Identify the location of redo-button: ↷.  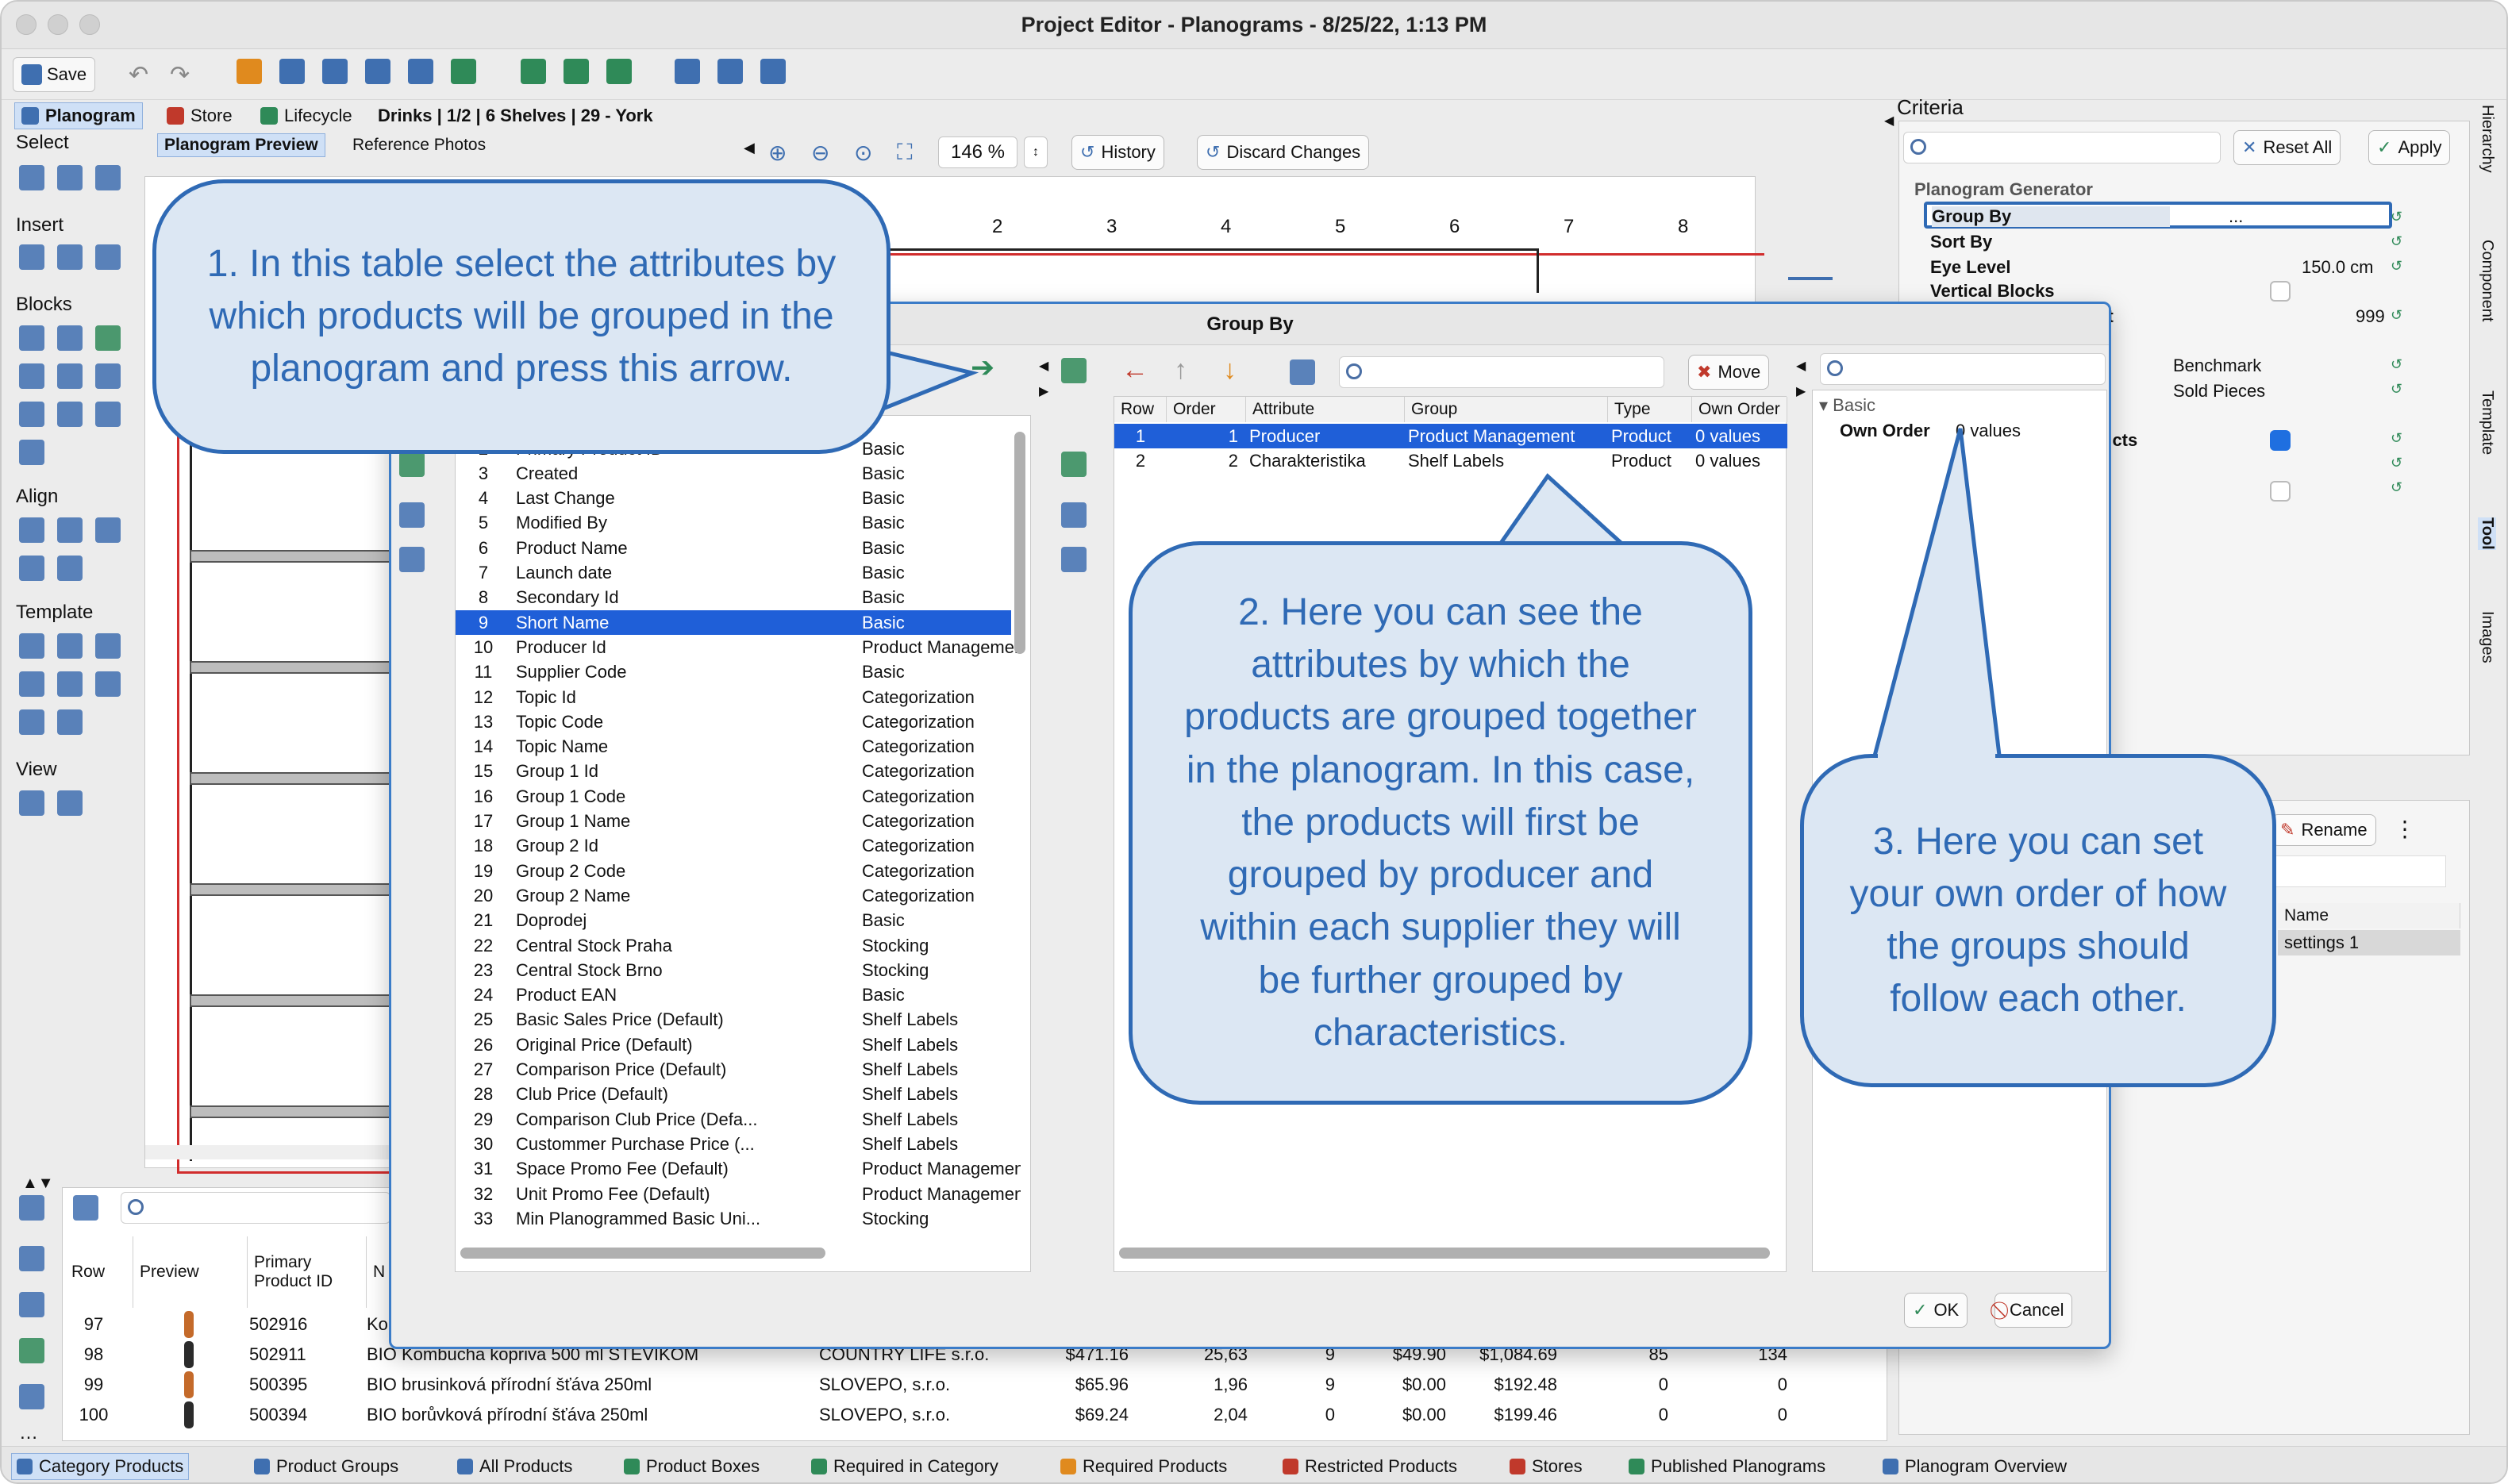
(180, 74).